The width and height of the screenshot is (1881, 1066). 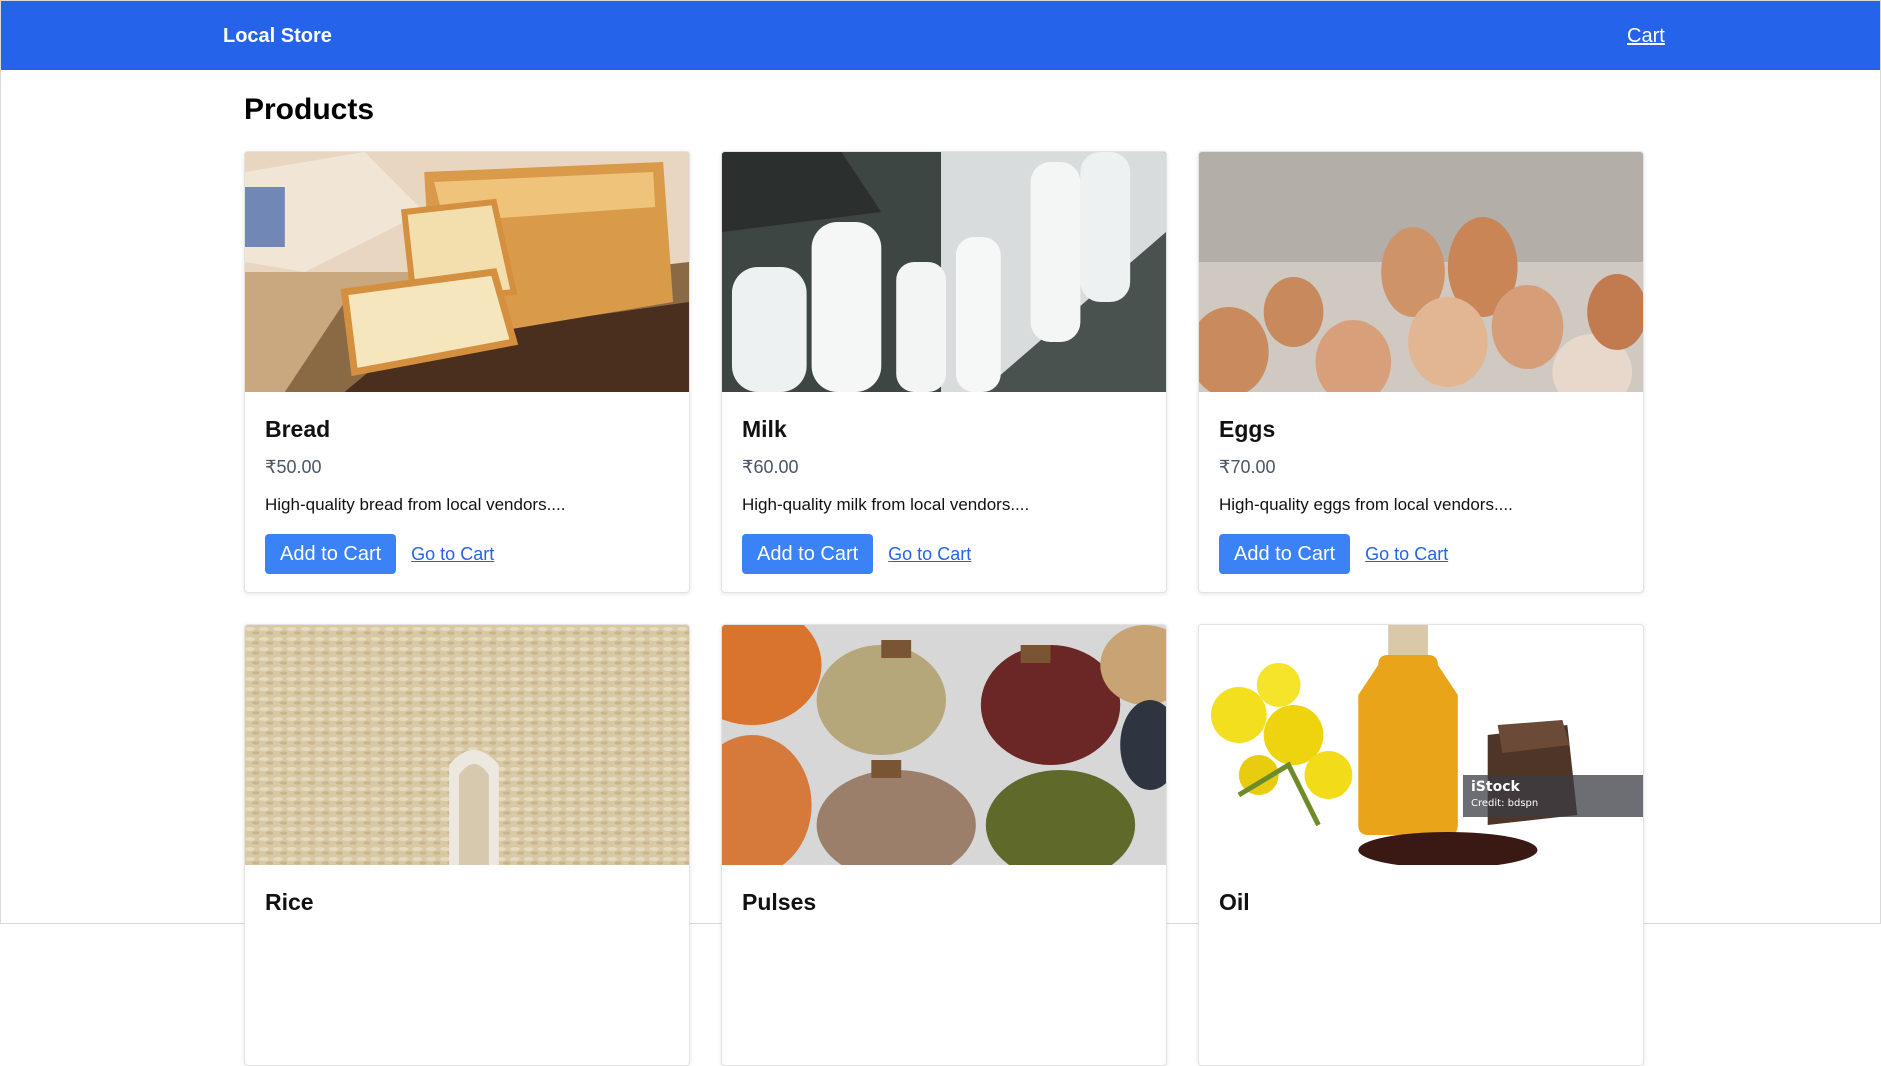 What do you see at coordinates (770, 467) in the screenshot?
I see `product-price: ₹60.00` at bounding box center [770, 467].